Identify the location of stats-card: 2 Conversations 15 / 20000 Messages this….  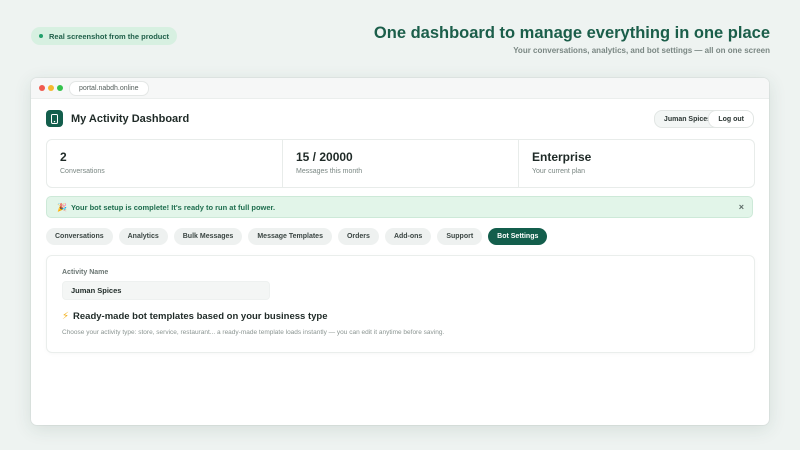
(400, 163).